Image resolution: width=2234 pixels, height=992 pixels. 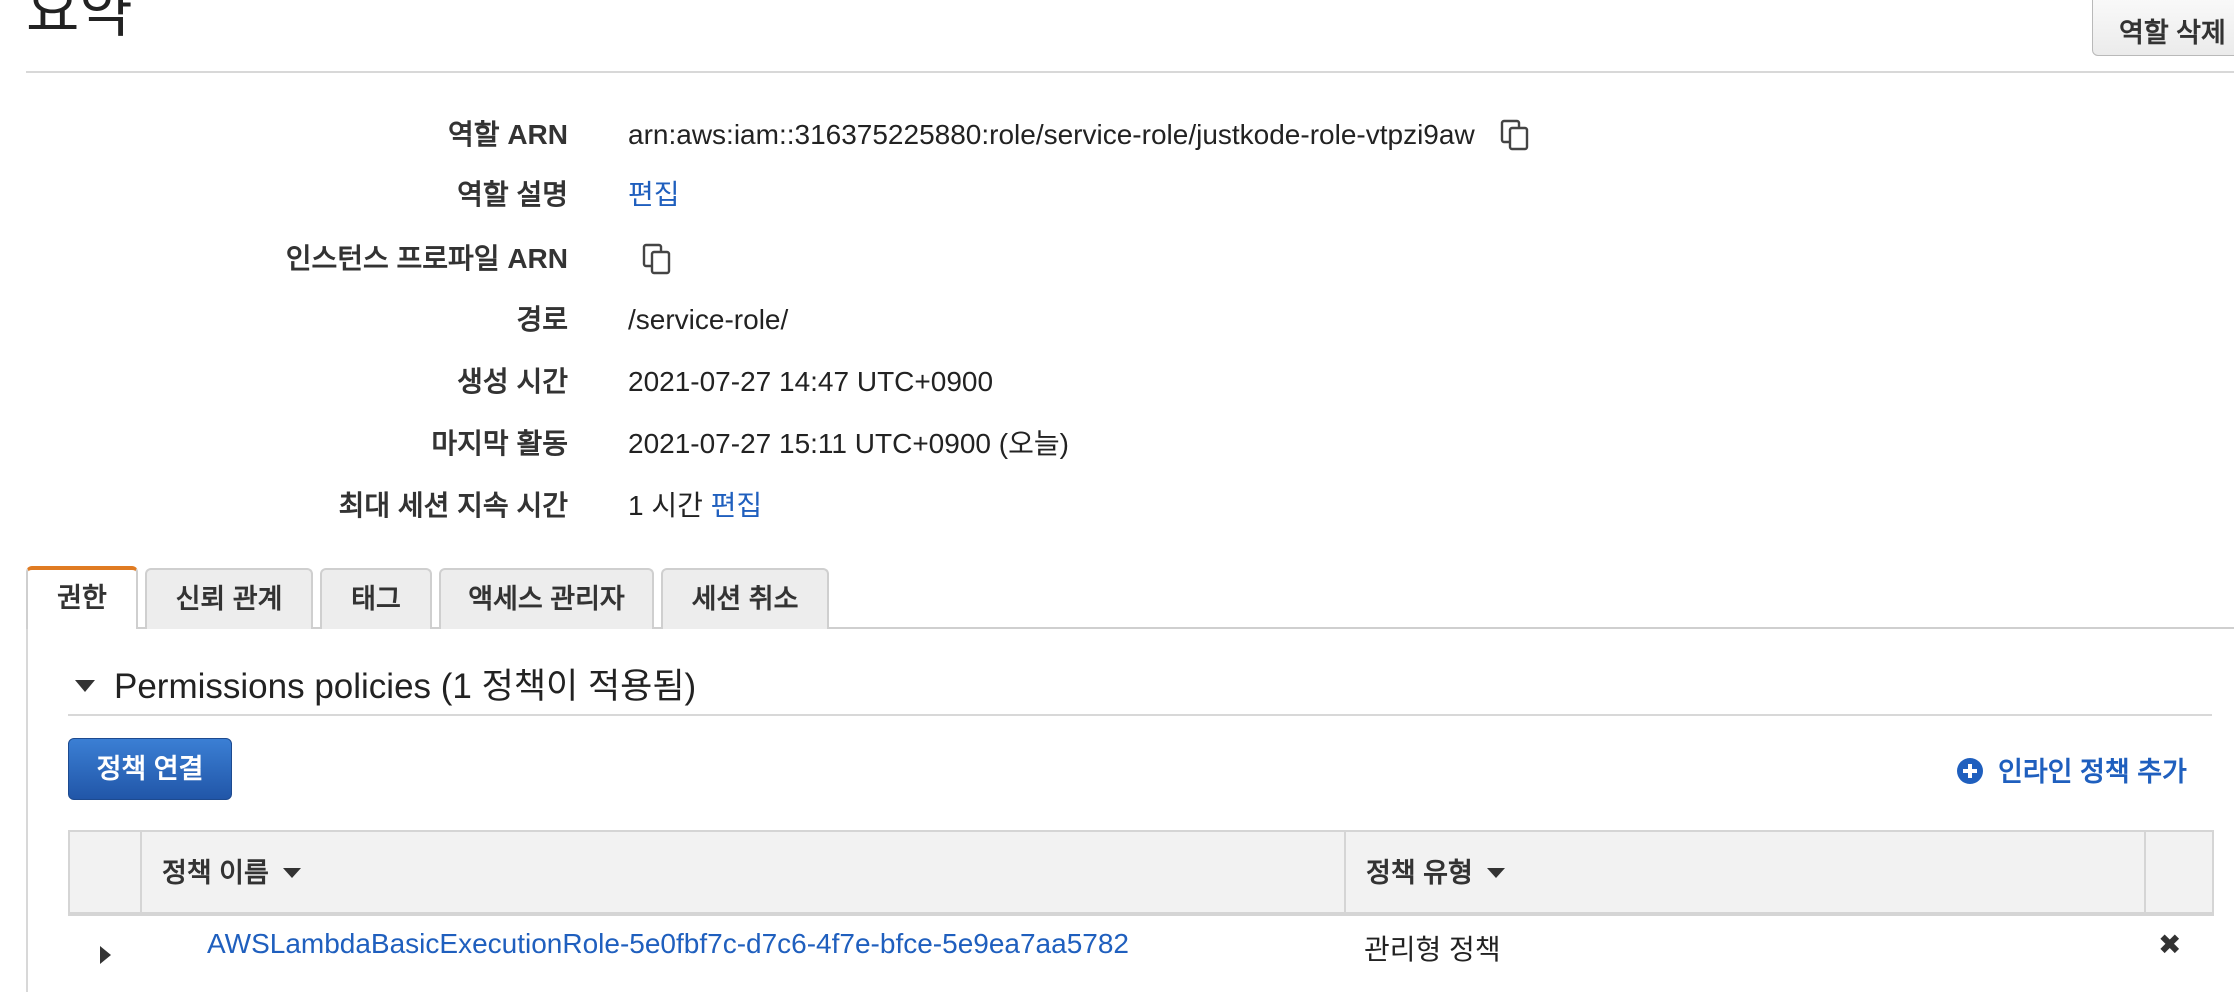 What do you see at coordinates (405, 683) in the screenshot?
I see `permissions-section-title: Permissions policies (1 정책이 적용됨)` at bounding box center [405, 683].